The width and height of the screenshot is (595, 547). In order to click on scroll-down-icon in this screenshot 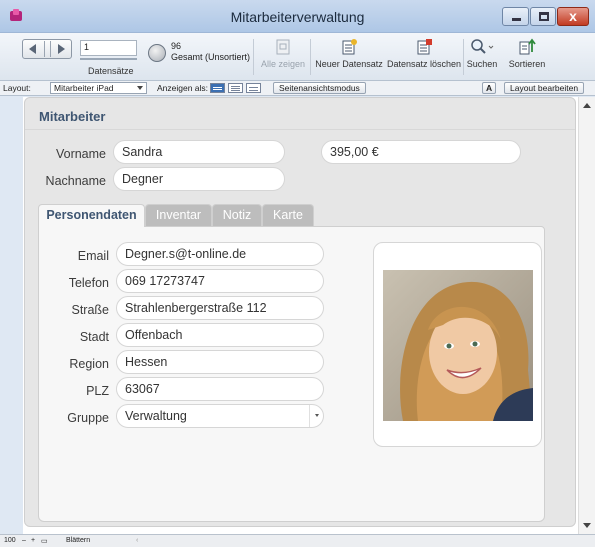, I will do `click(587, 525)`.